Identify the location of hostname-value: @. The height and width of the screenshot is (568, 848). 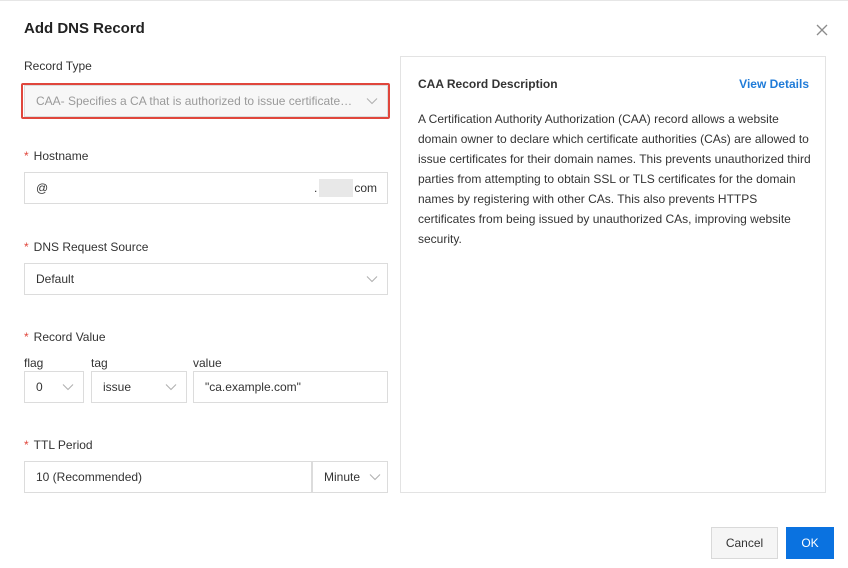
(42, 188).